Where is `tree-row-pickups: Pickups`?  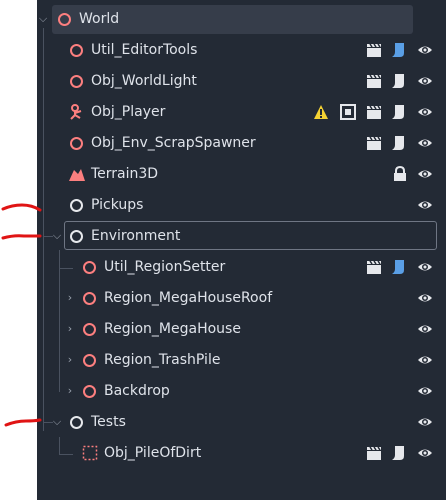
tree-row-pickups: Pickups is located at coordinates (241, 205).